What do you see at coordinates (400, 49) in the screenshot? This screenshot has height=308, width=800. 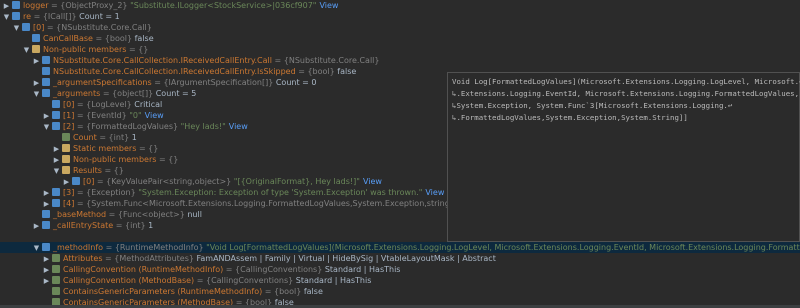 I see `tree-row: ▼ Non-public members = {}` at bounding box center [400, 49].